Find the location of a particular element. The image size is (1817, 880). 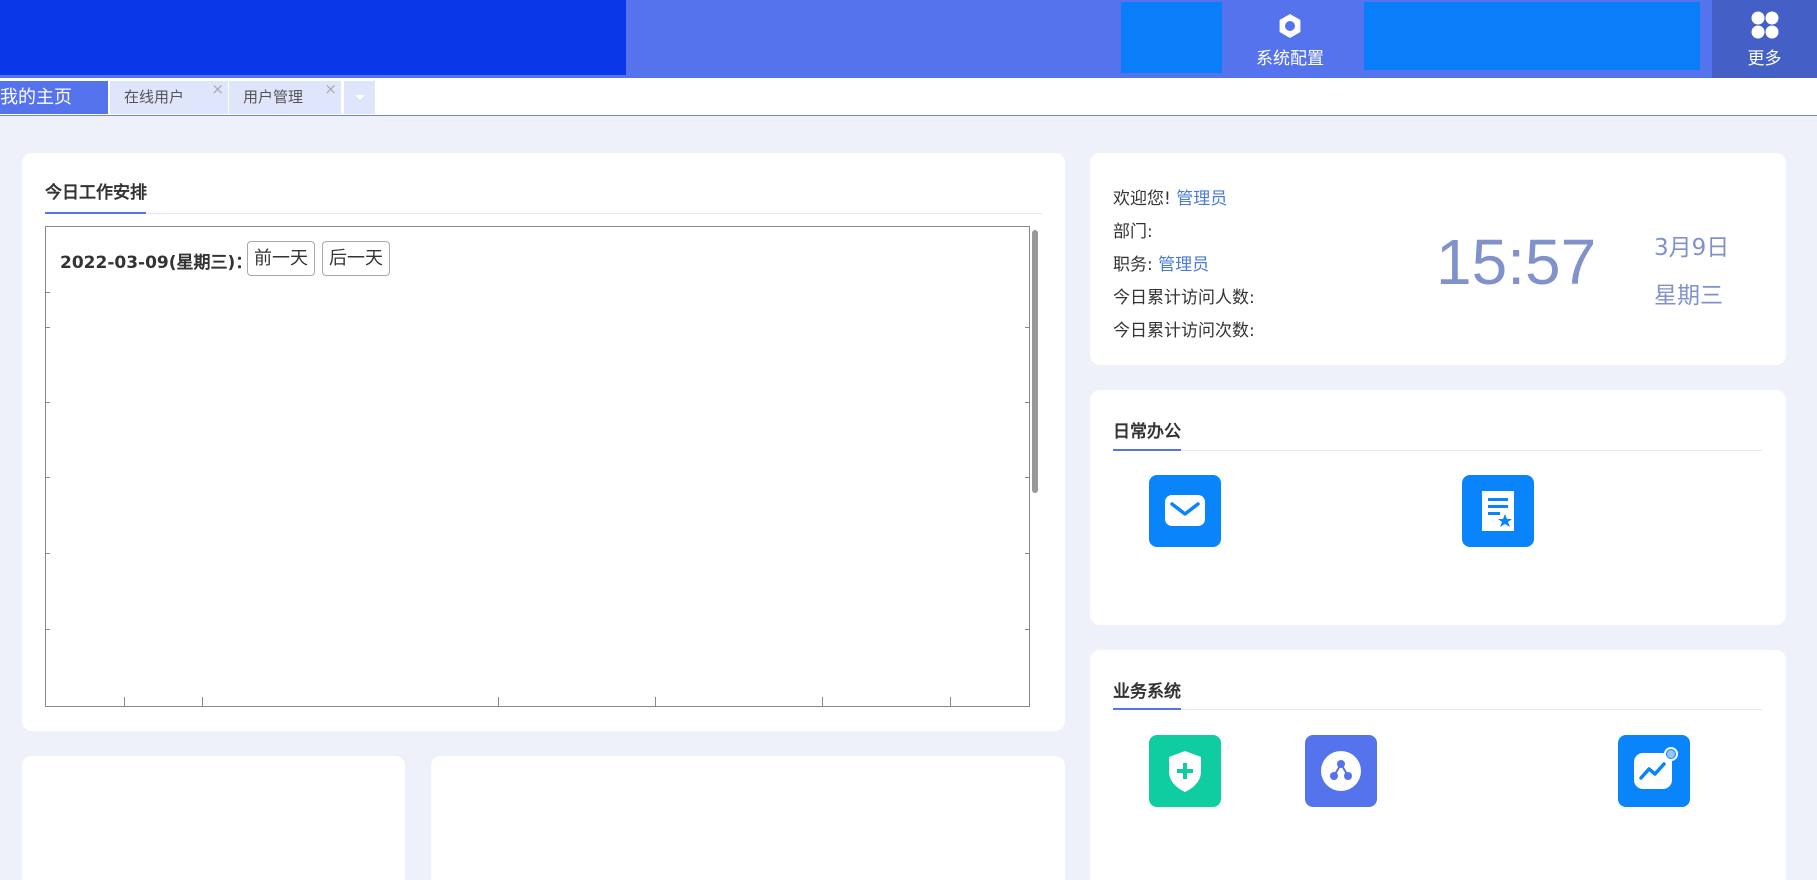

chart-app-button is located at coordinates (1654, 771).